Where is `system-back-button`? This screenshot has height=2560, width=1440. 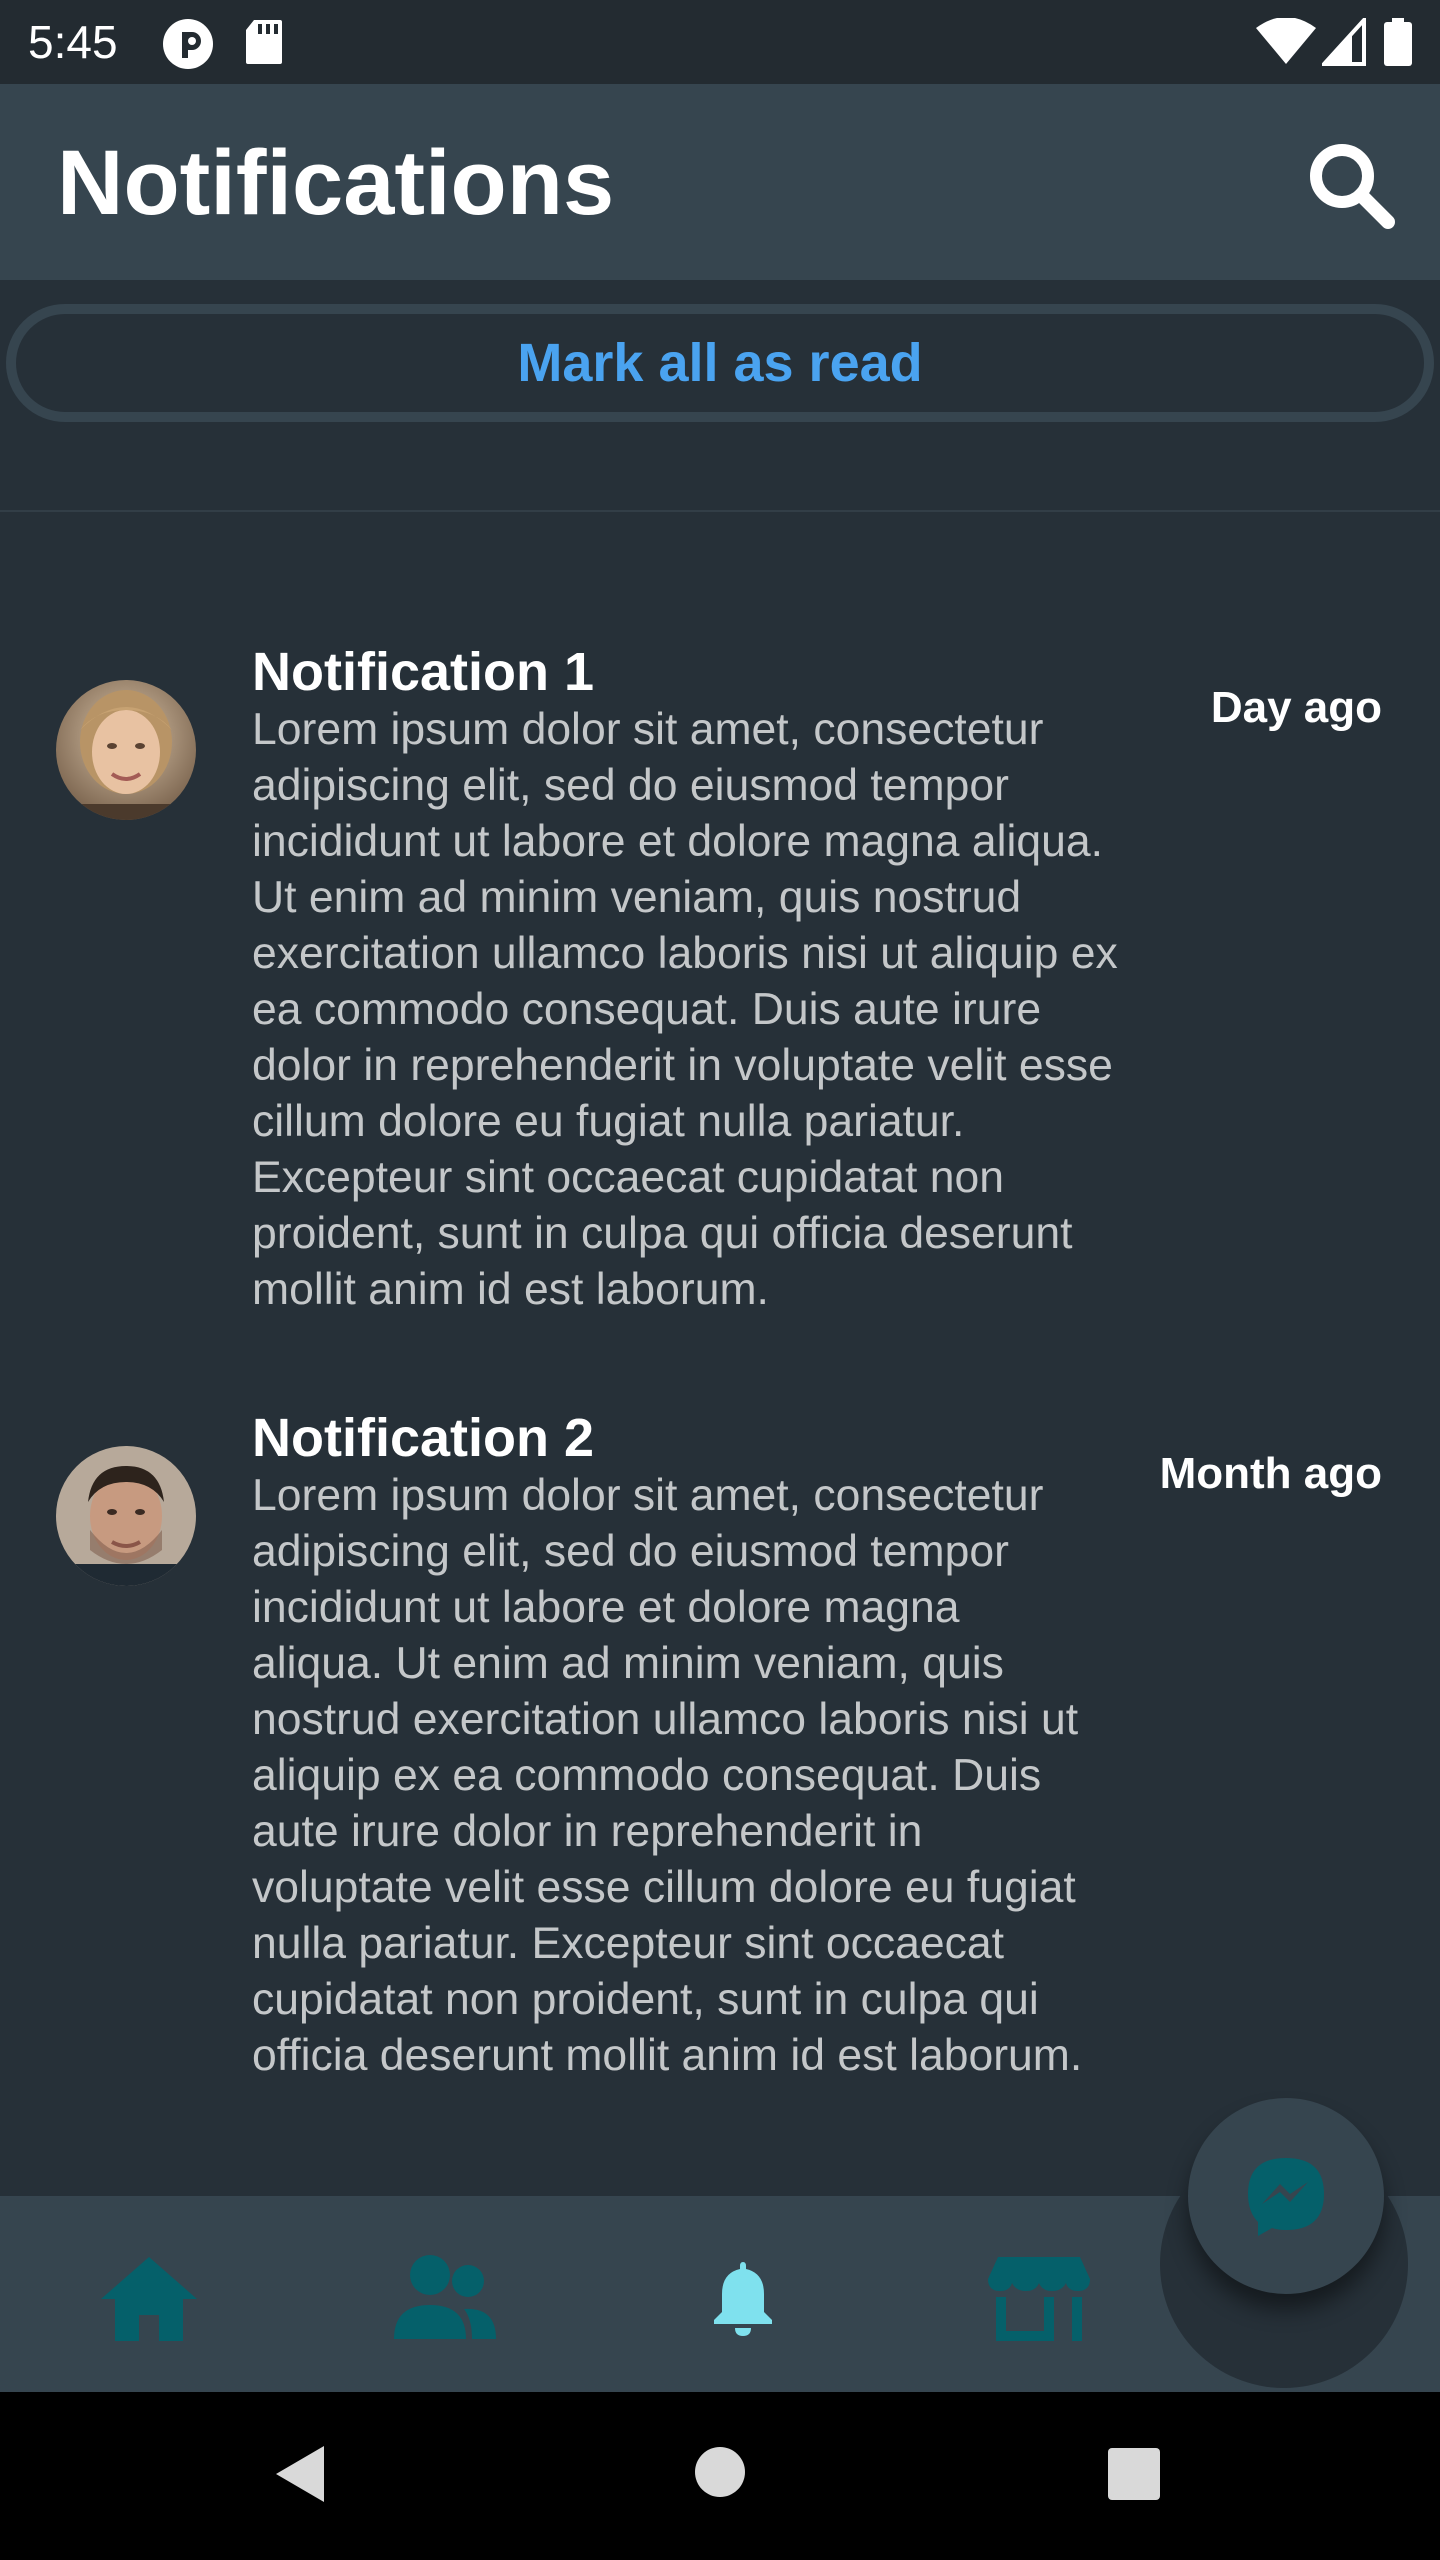
system-back-button is located at coordinates (300, 2476).